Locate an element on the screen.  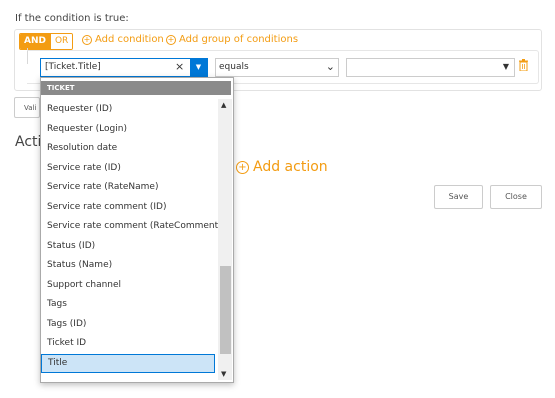
and-button: AND is located at coordinates (35, 41).